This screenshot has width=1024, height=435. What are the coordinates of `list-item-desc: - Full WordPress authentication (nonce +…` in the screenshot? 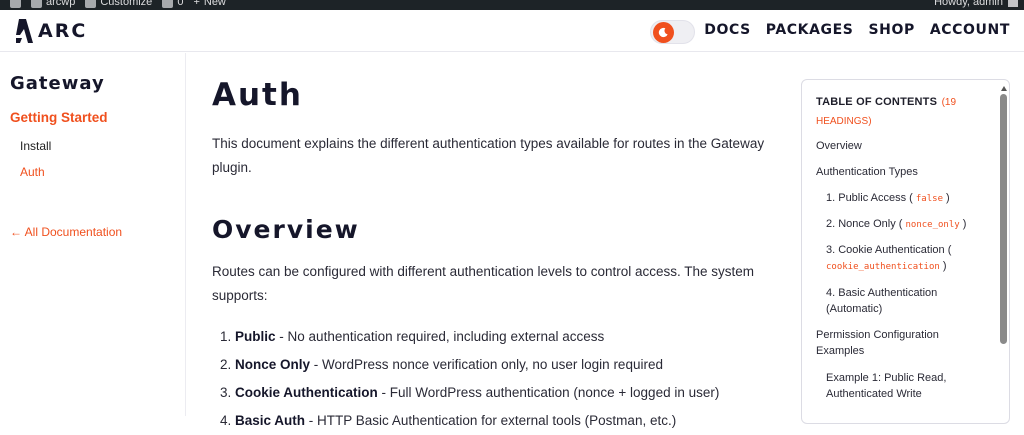 It's located at (548, 392).